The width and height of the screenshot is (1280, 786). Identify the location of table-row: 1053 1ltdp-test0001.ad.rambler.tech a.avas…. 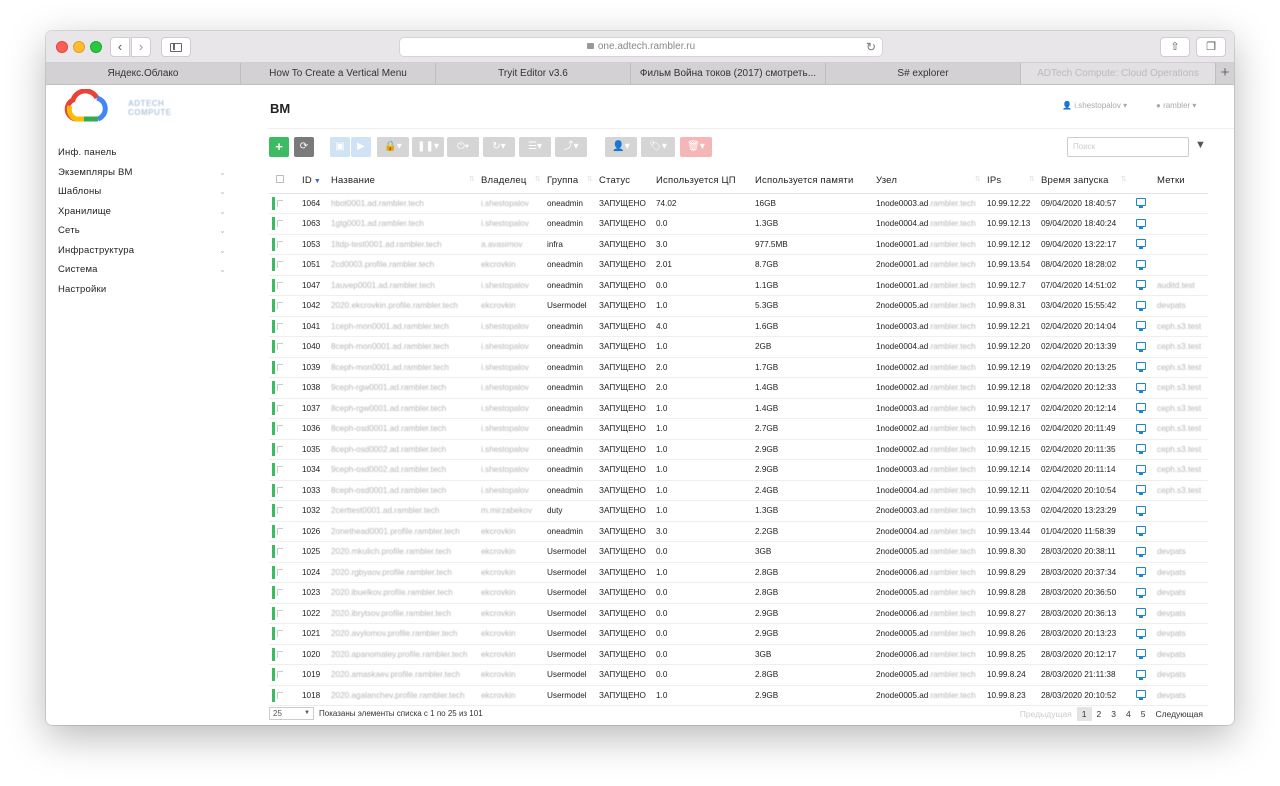
(738, 244).